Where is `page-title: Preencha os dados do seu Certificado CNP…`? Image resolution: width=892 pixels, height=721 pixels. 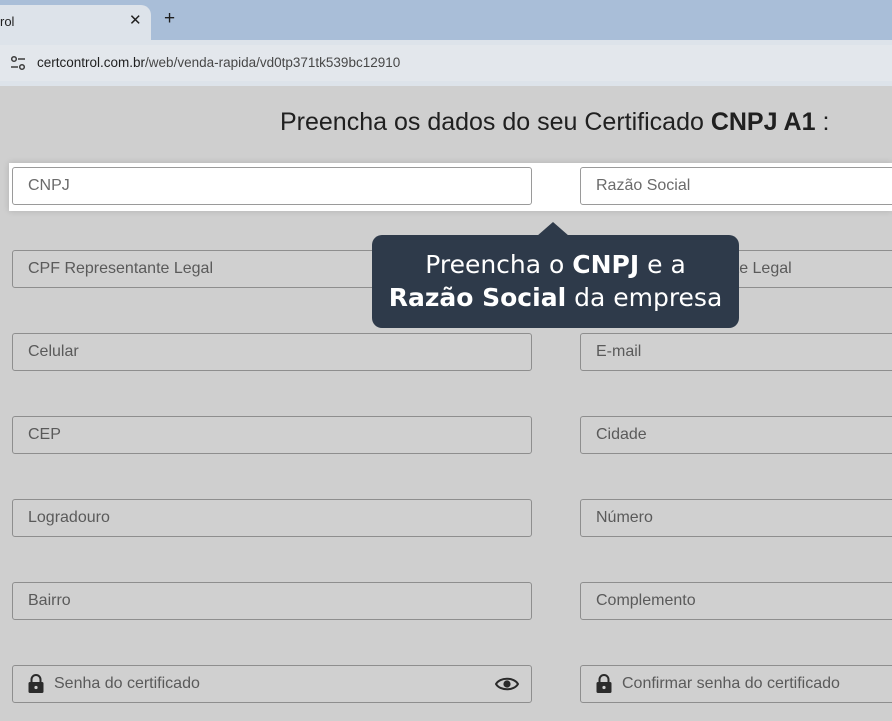
page-title: Preencha os dados do seu Certificado CNP… is located at coordinates (554, 122).